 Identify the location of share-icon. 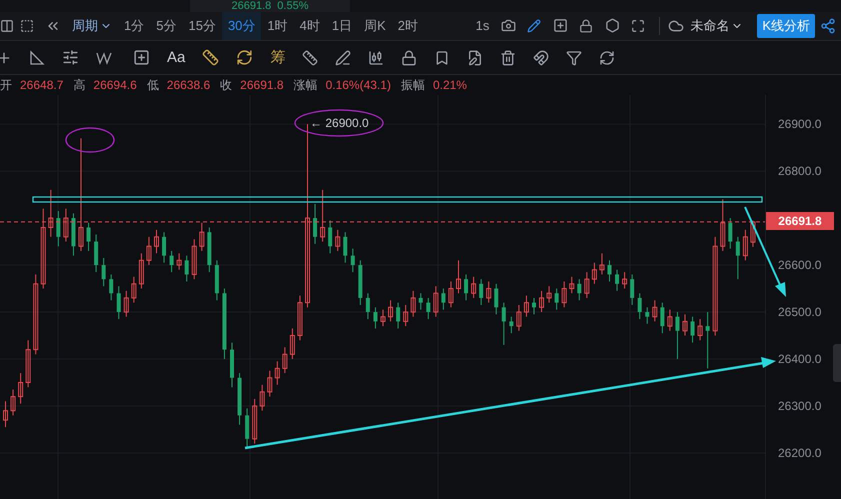
(828, 26).